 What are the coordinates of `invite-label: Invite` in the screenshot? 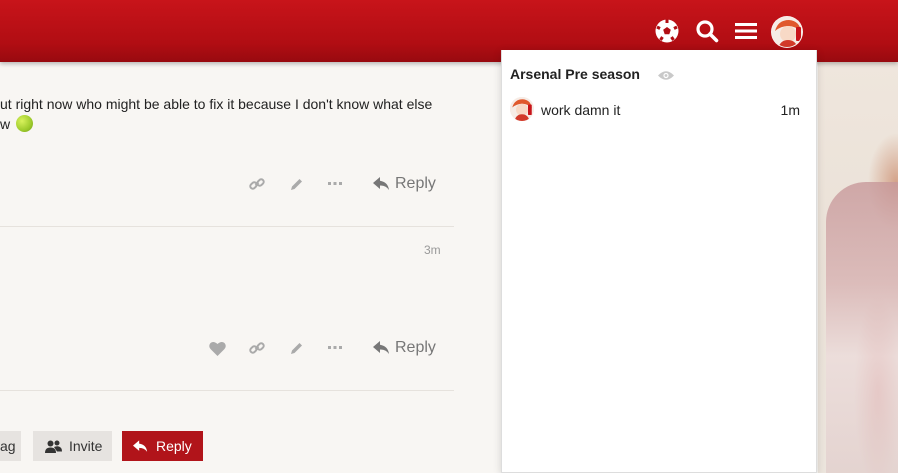 It's located at (86, 446).